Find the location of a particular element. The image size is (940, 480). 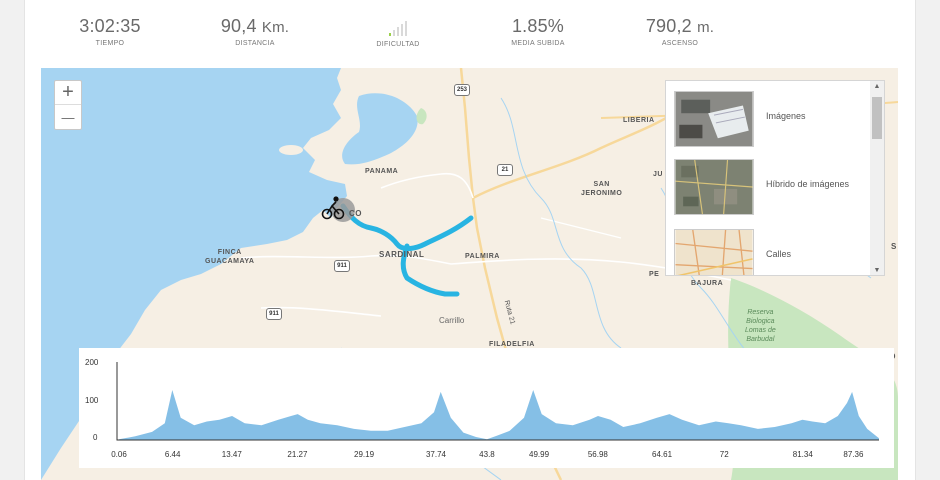

y-tick-label: 100 is located at coordinates (92, 400).